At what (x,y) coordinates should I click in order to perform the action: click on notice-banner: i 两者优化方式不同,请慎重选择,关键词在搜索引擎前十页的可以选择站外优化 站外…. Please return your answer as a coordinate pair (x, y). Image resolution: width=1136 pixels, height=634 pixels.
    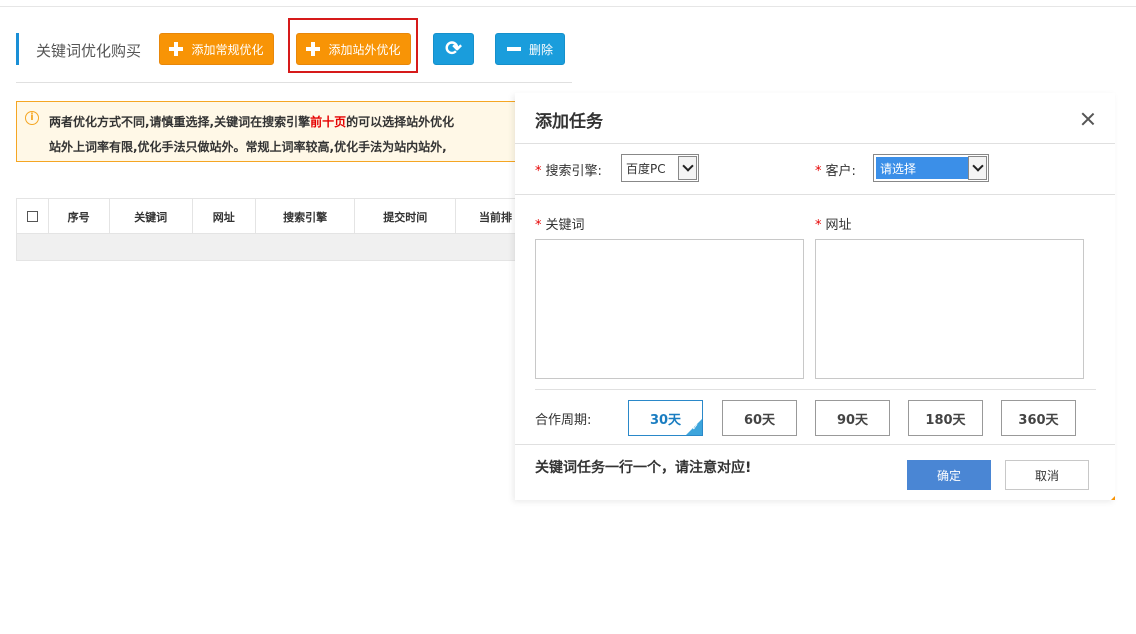
    Looking at the image, I should click on (296, 131).